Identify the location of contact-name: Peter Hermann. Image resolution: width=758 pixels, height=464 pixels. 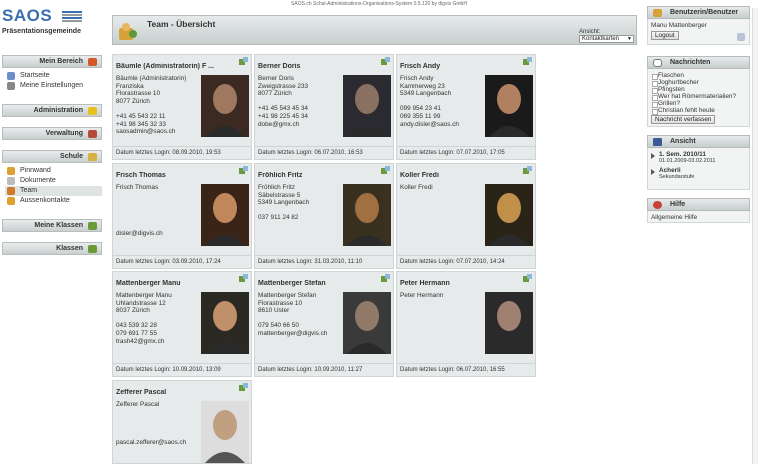
(454, 283).